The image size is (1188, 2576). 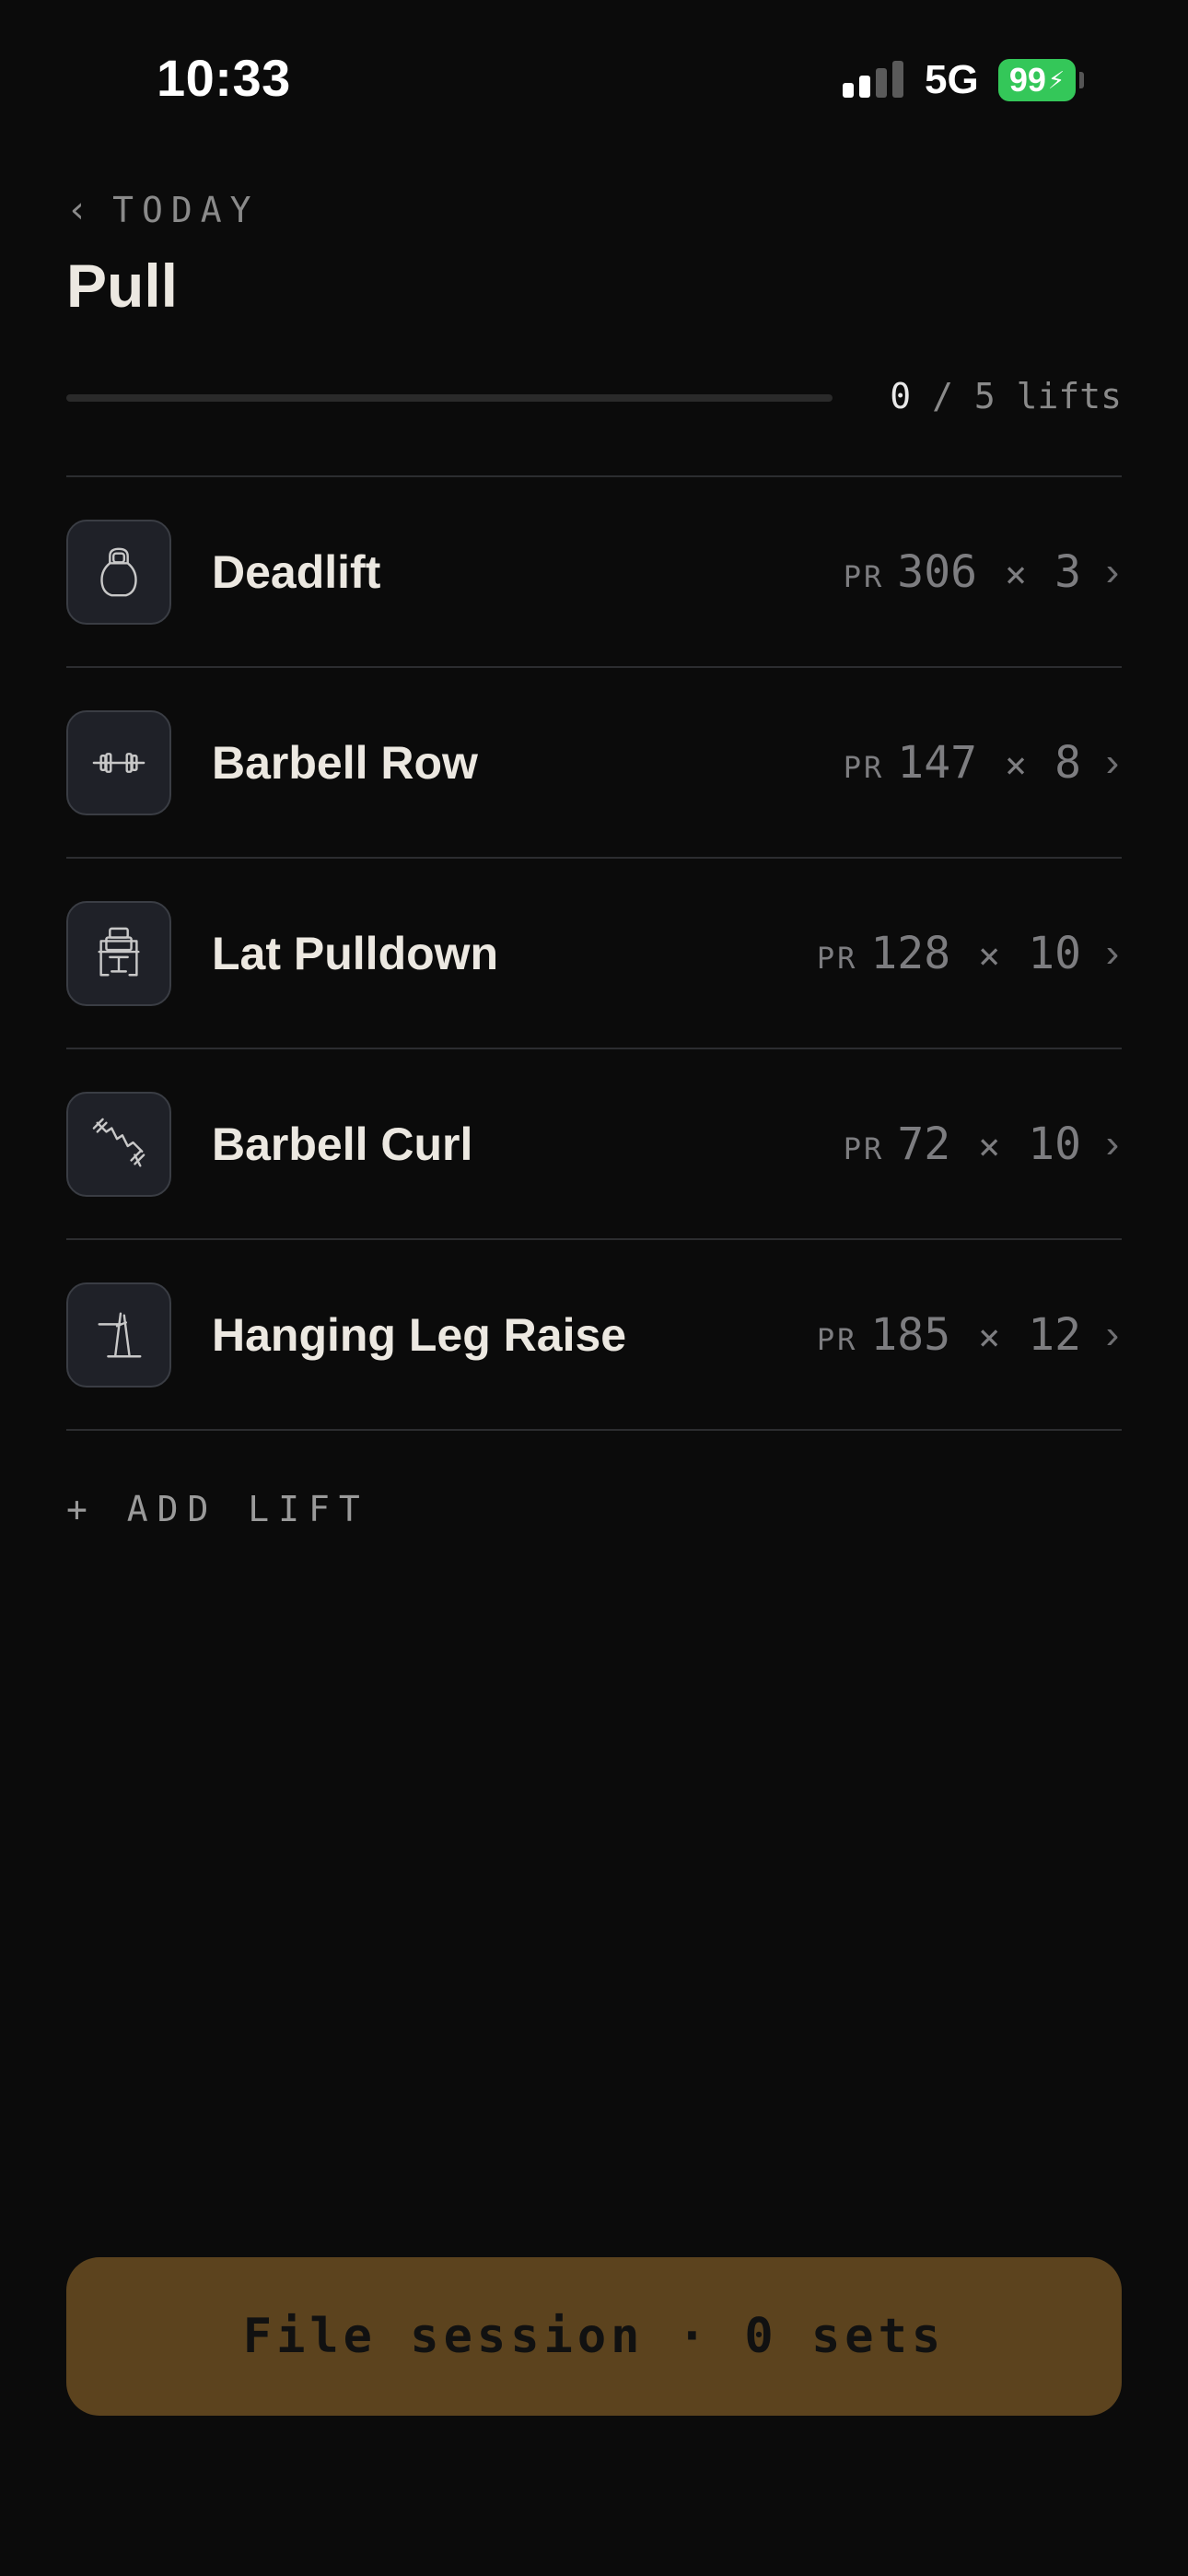 I want to click on progress-bar, so click(x=449, y=398).